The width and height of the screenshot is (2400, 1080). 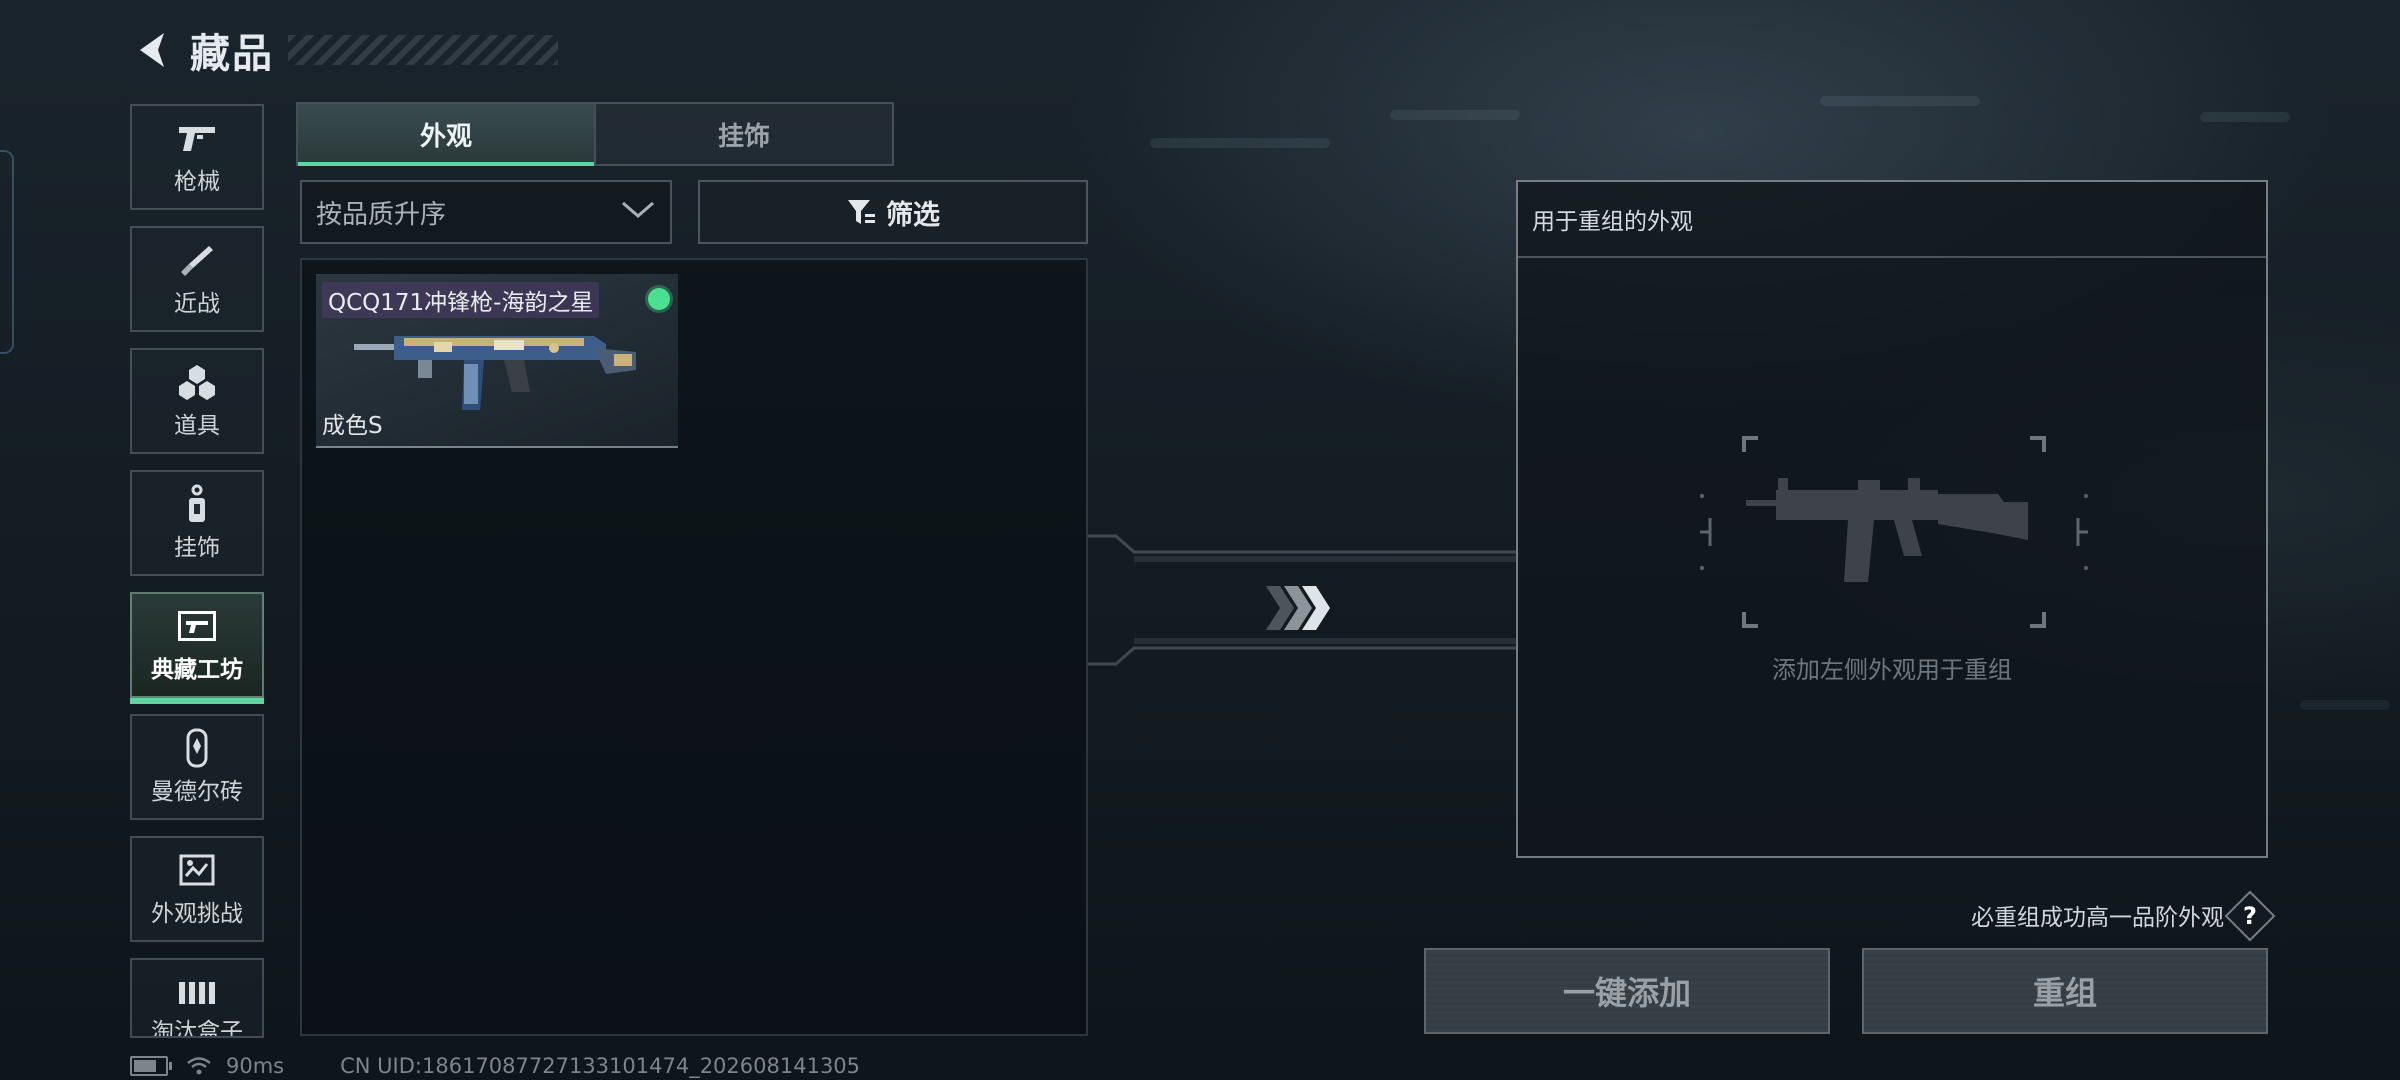 I want to click on chevrons-right-icon, so click(x=1298, y=608).